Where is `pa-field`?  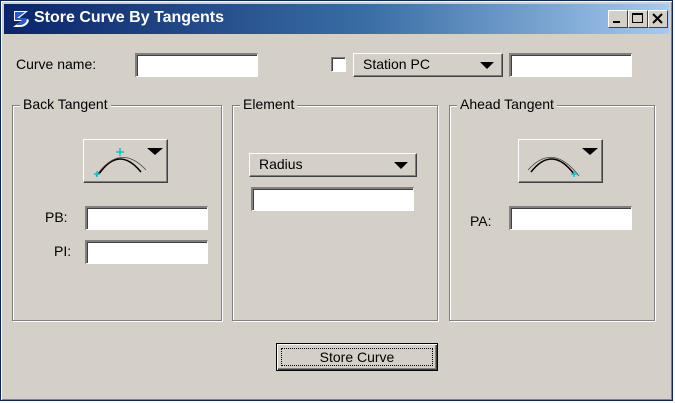
pa-field is located at coordinates (570, 218).